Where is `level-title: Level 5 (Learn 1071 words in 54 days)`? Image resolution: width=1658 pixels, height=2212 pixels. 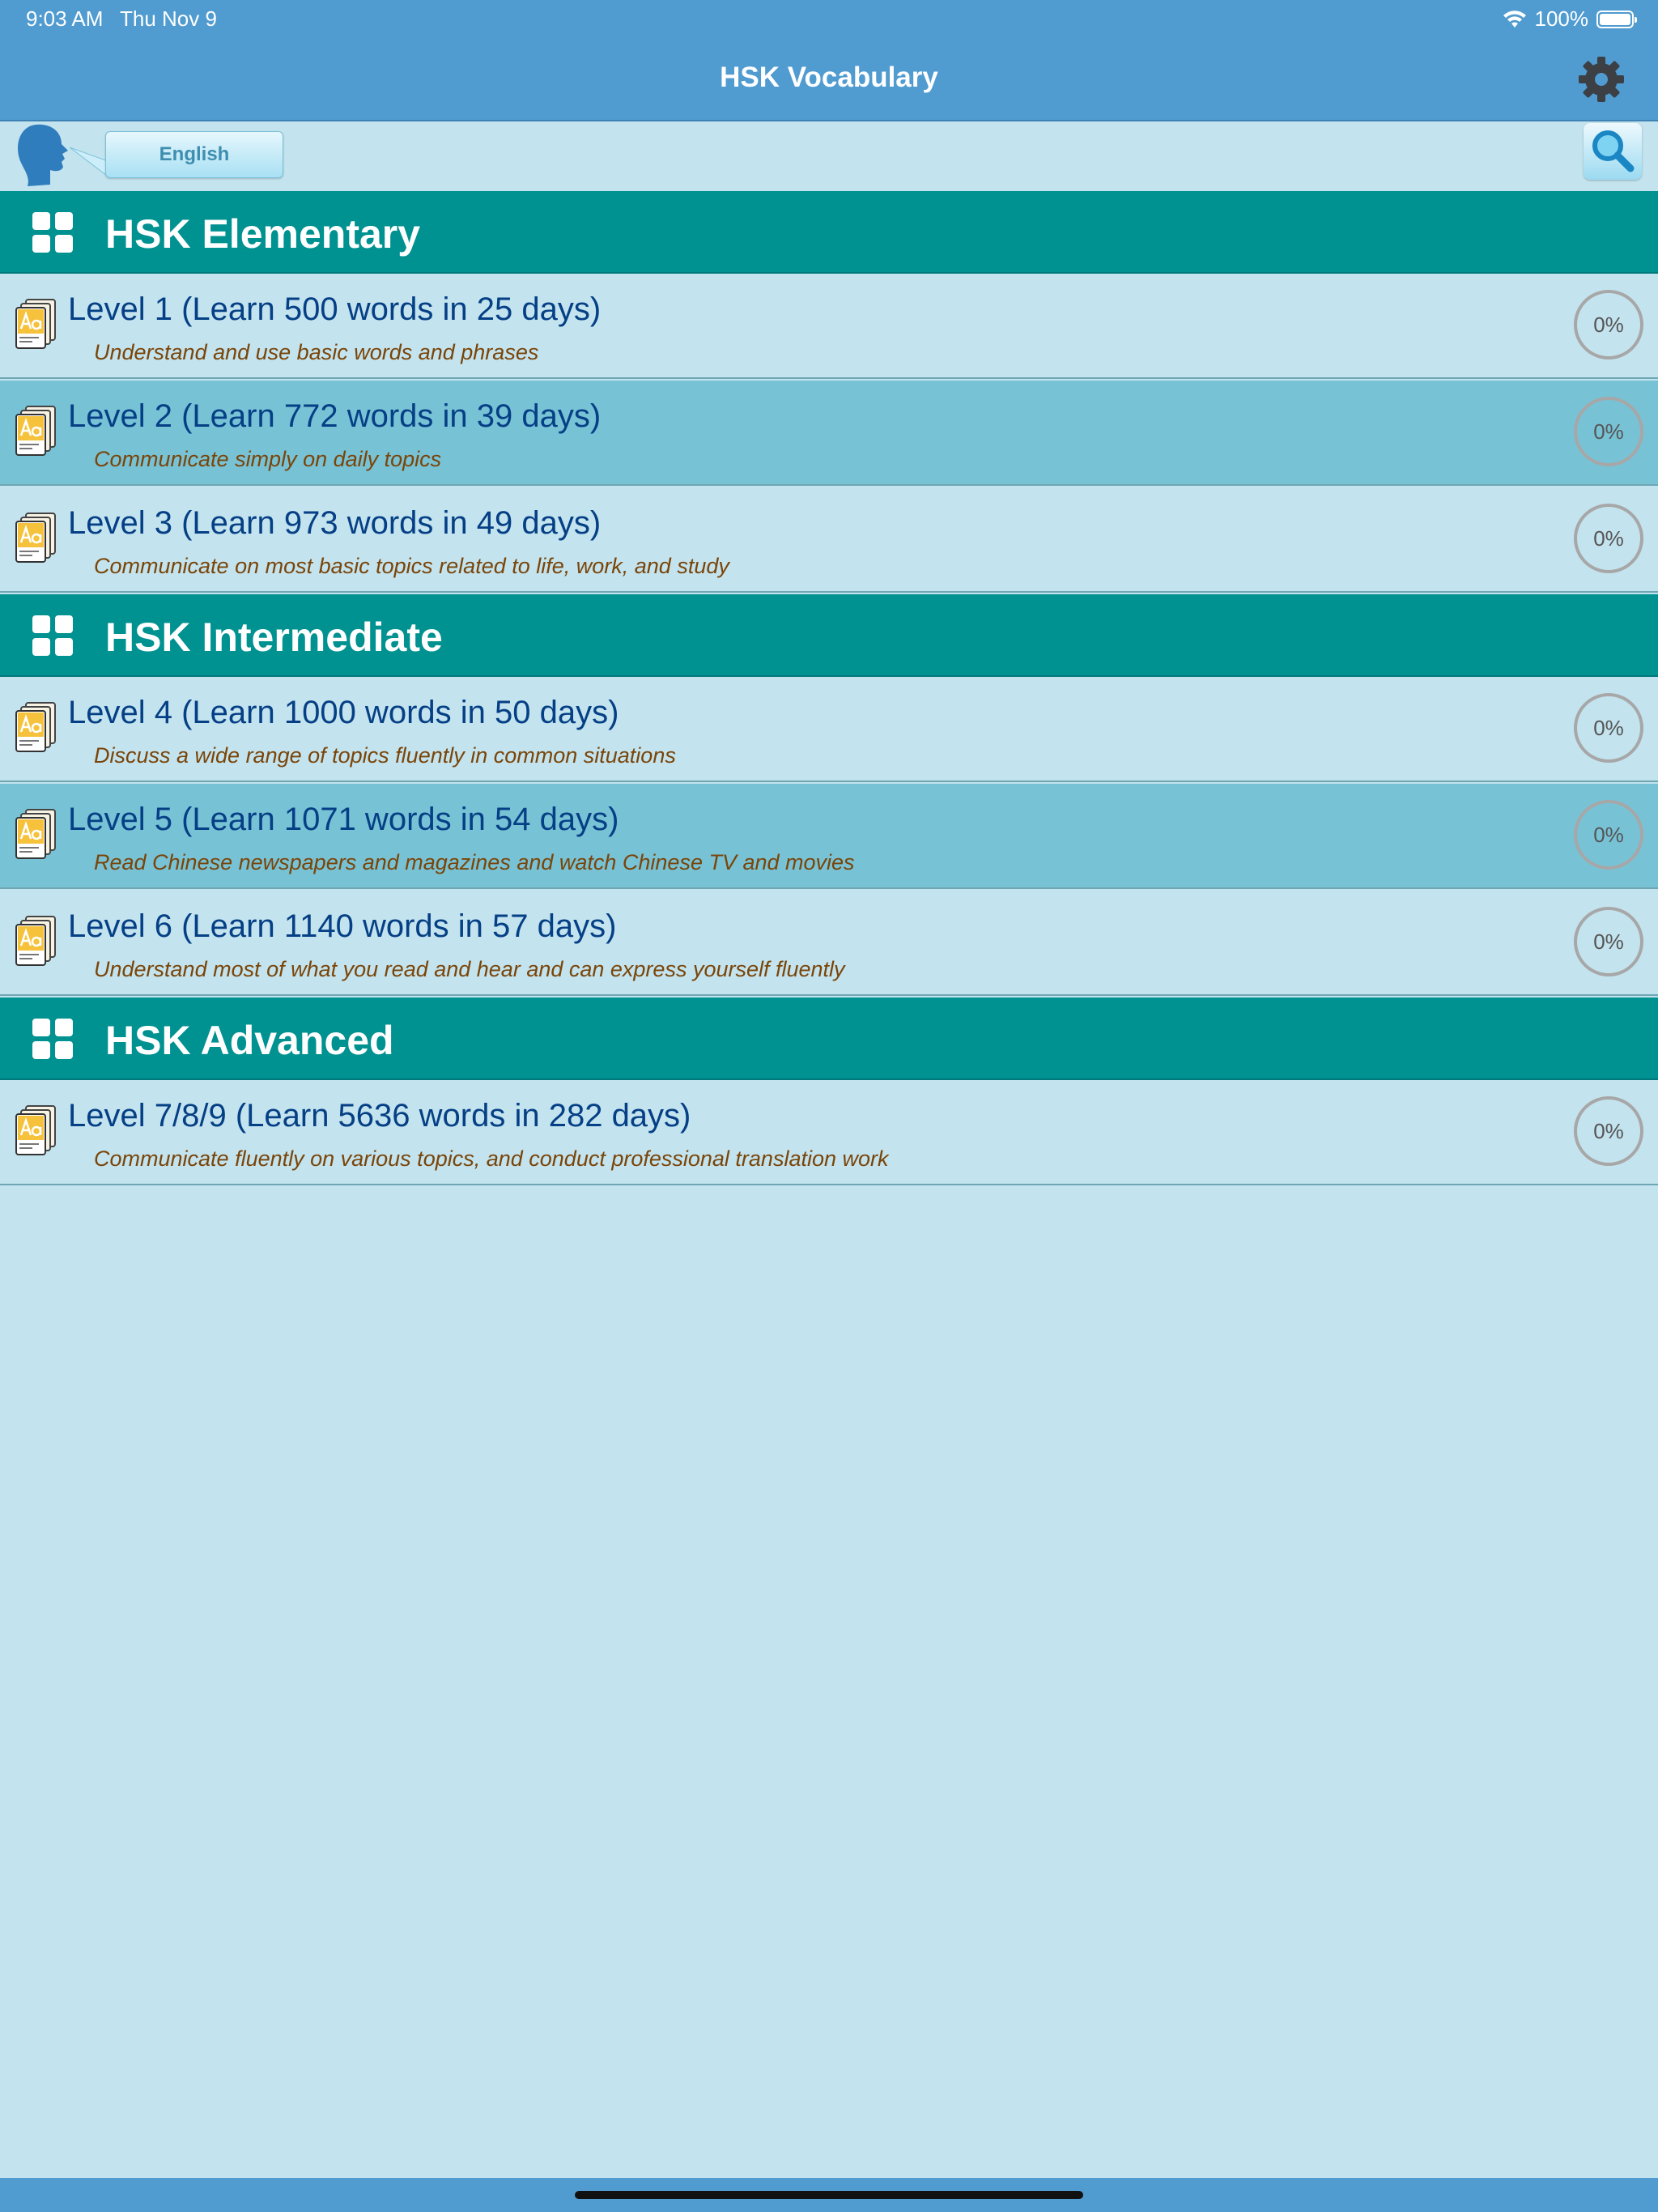
level-title: Level 5 (Learn 1071 words in 54 days) is located at coordinates (343, 820).